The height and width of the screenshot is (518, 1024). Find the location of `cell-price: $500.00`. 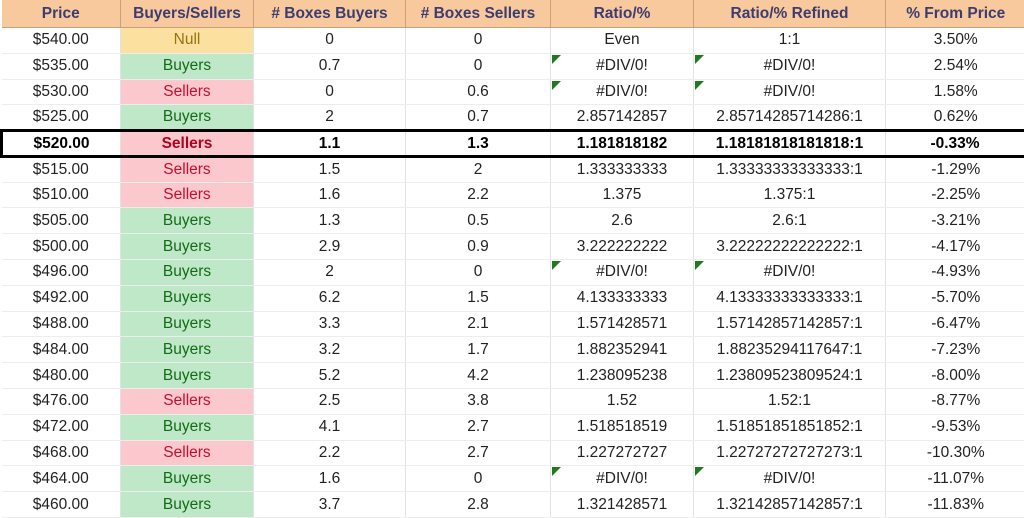

cell-price: $500.00 is located at coordinates (61, 247).